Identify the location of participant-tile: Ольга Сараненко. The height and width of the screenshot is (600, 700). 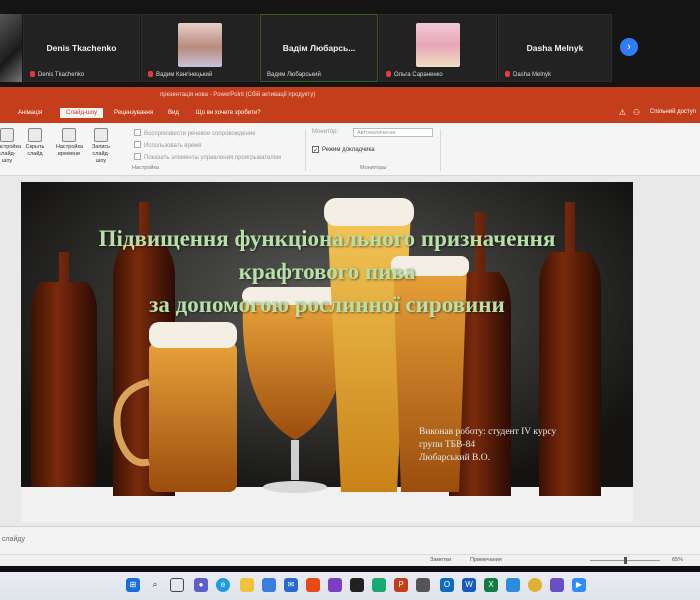
(438, 48).